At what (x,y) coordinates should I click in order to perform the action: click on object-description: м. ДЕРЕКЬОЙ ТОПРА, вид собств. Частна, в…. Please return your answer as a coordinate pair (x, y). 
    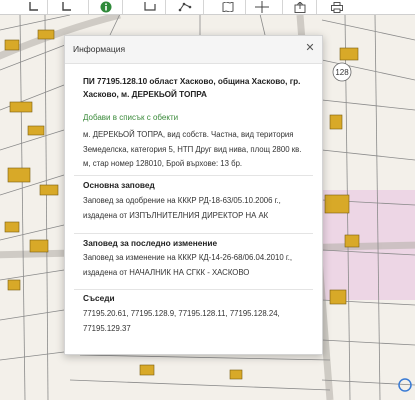
    Looking at the image, I should click on (192, 149).